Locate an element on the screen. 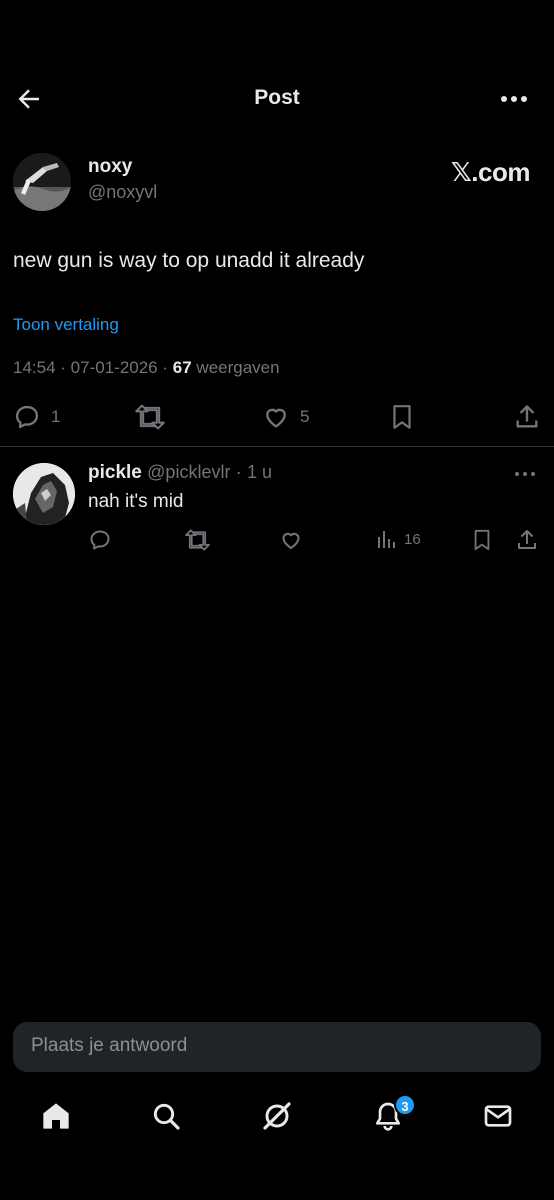 The width and height of the screenshot is (554, 1200). views-button: 16 is located at coordinates (398, 539).